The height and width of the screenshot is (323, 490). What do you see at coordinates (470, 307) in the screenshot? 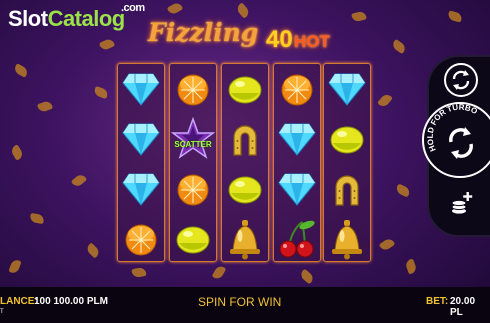
I see `bet-value: 20.00 PL` at bounding box center [470, 307].